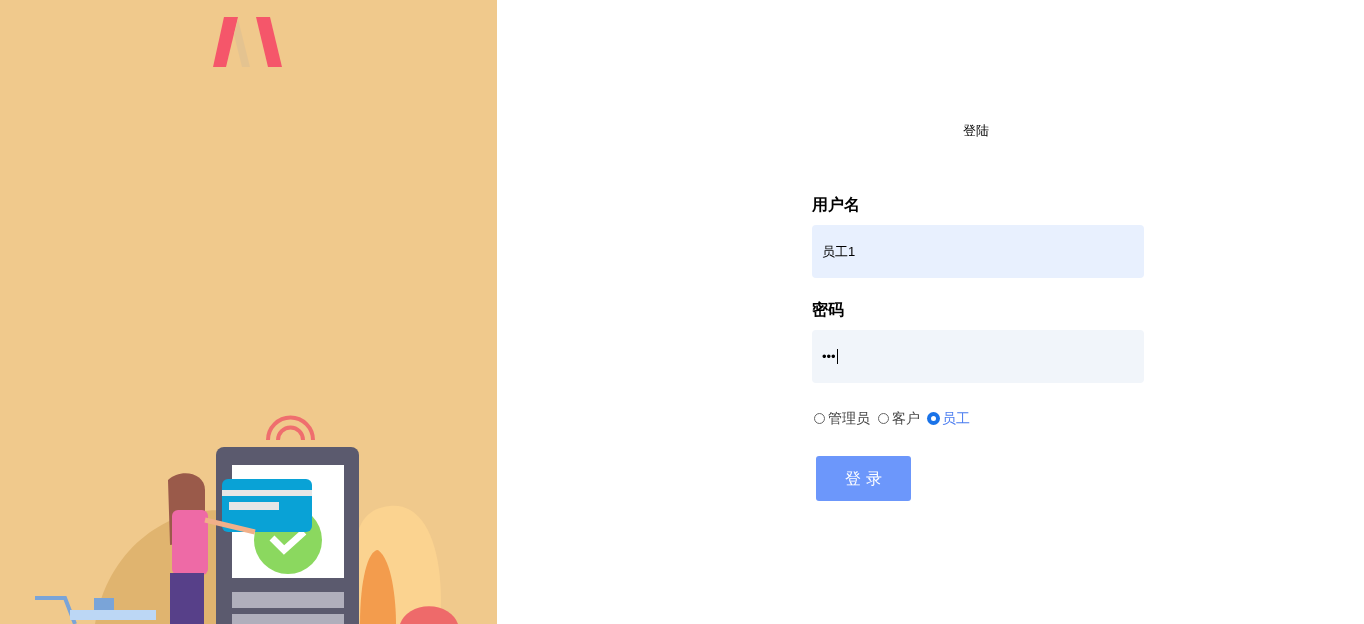  I want to click on input-field: 员工1, so click(978, 251).